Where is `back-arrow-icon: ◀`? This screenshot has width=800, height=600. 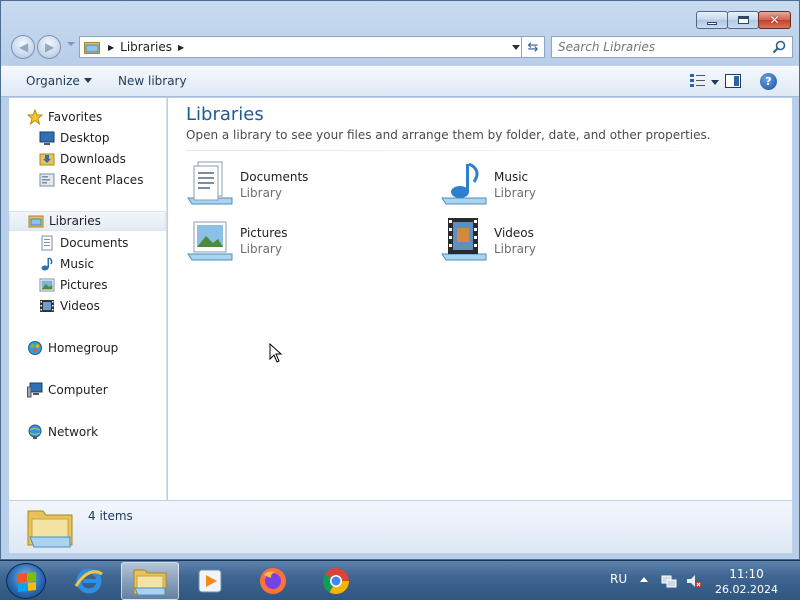 back-arrow-icon: ◀ is located at coordinates (24, 47).